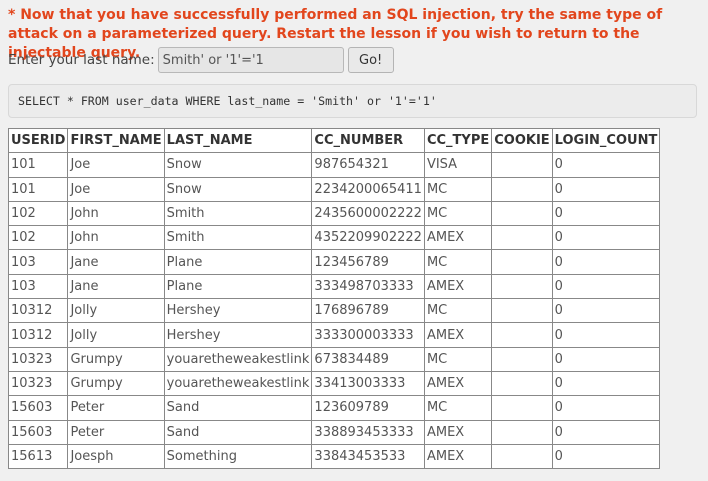  I want to click on table-row: 15603 Peter Sand 123609789 MC 0, so click(334, 408).